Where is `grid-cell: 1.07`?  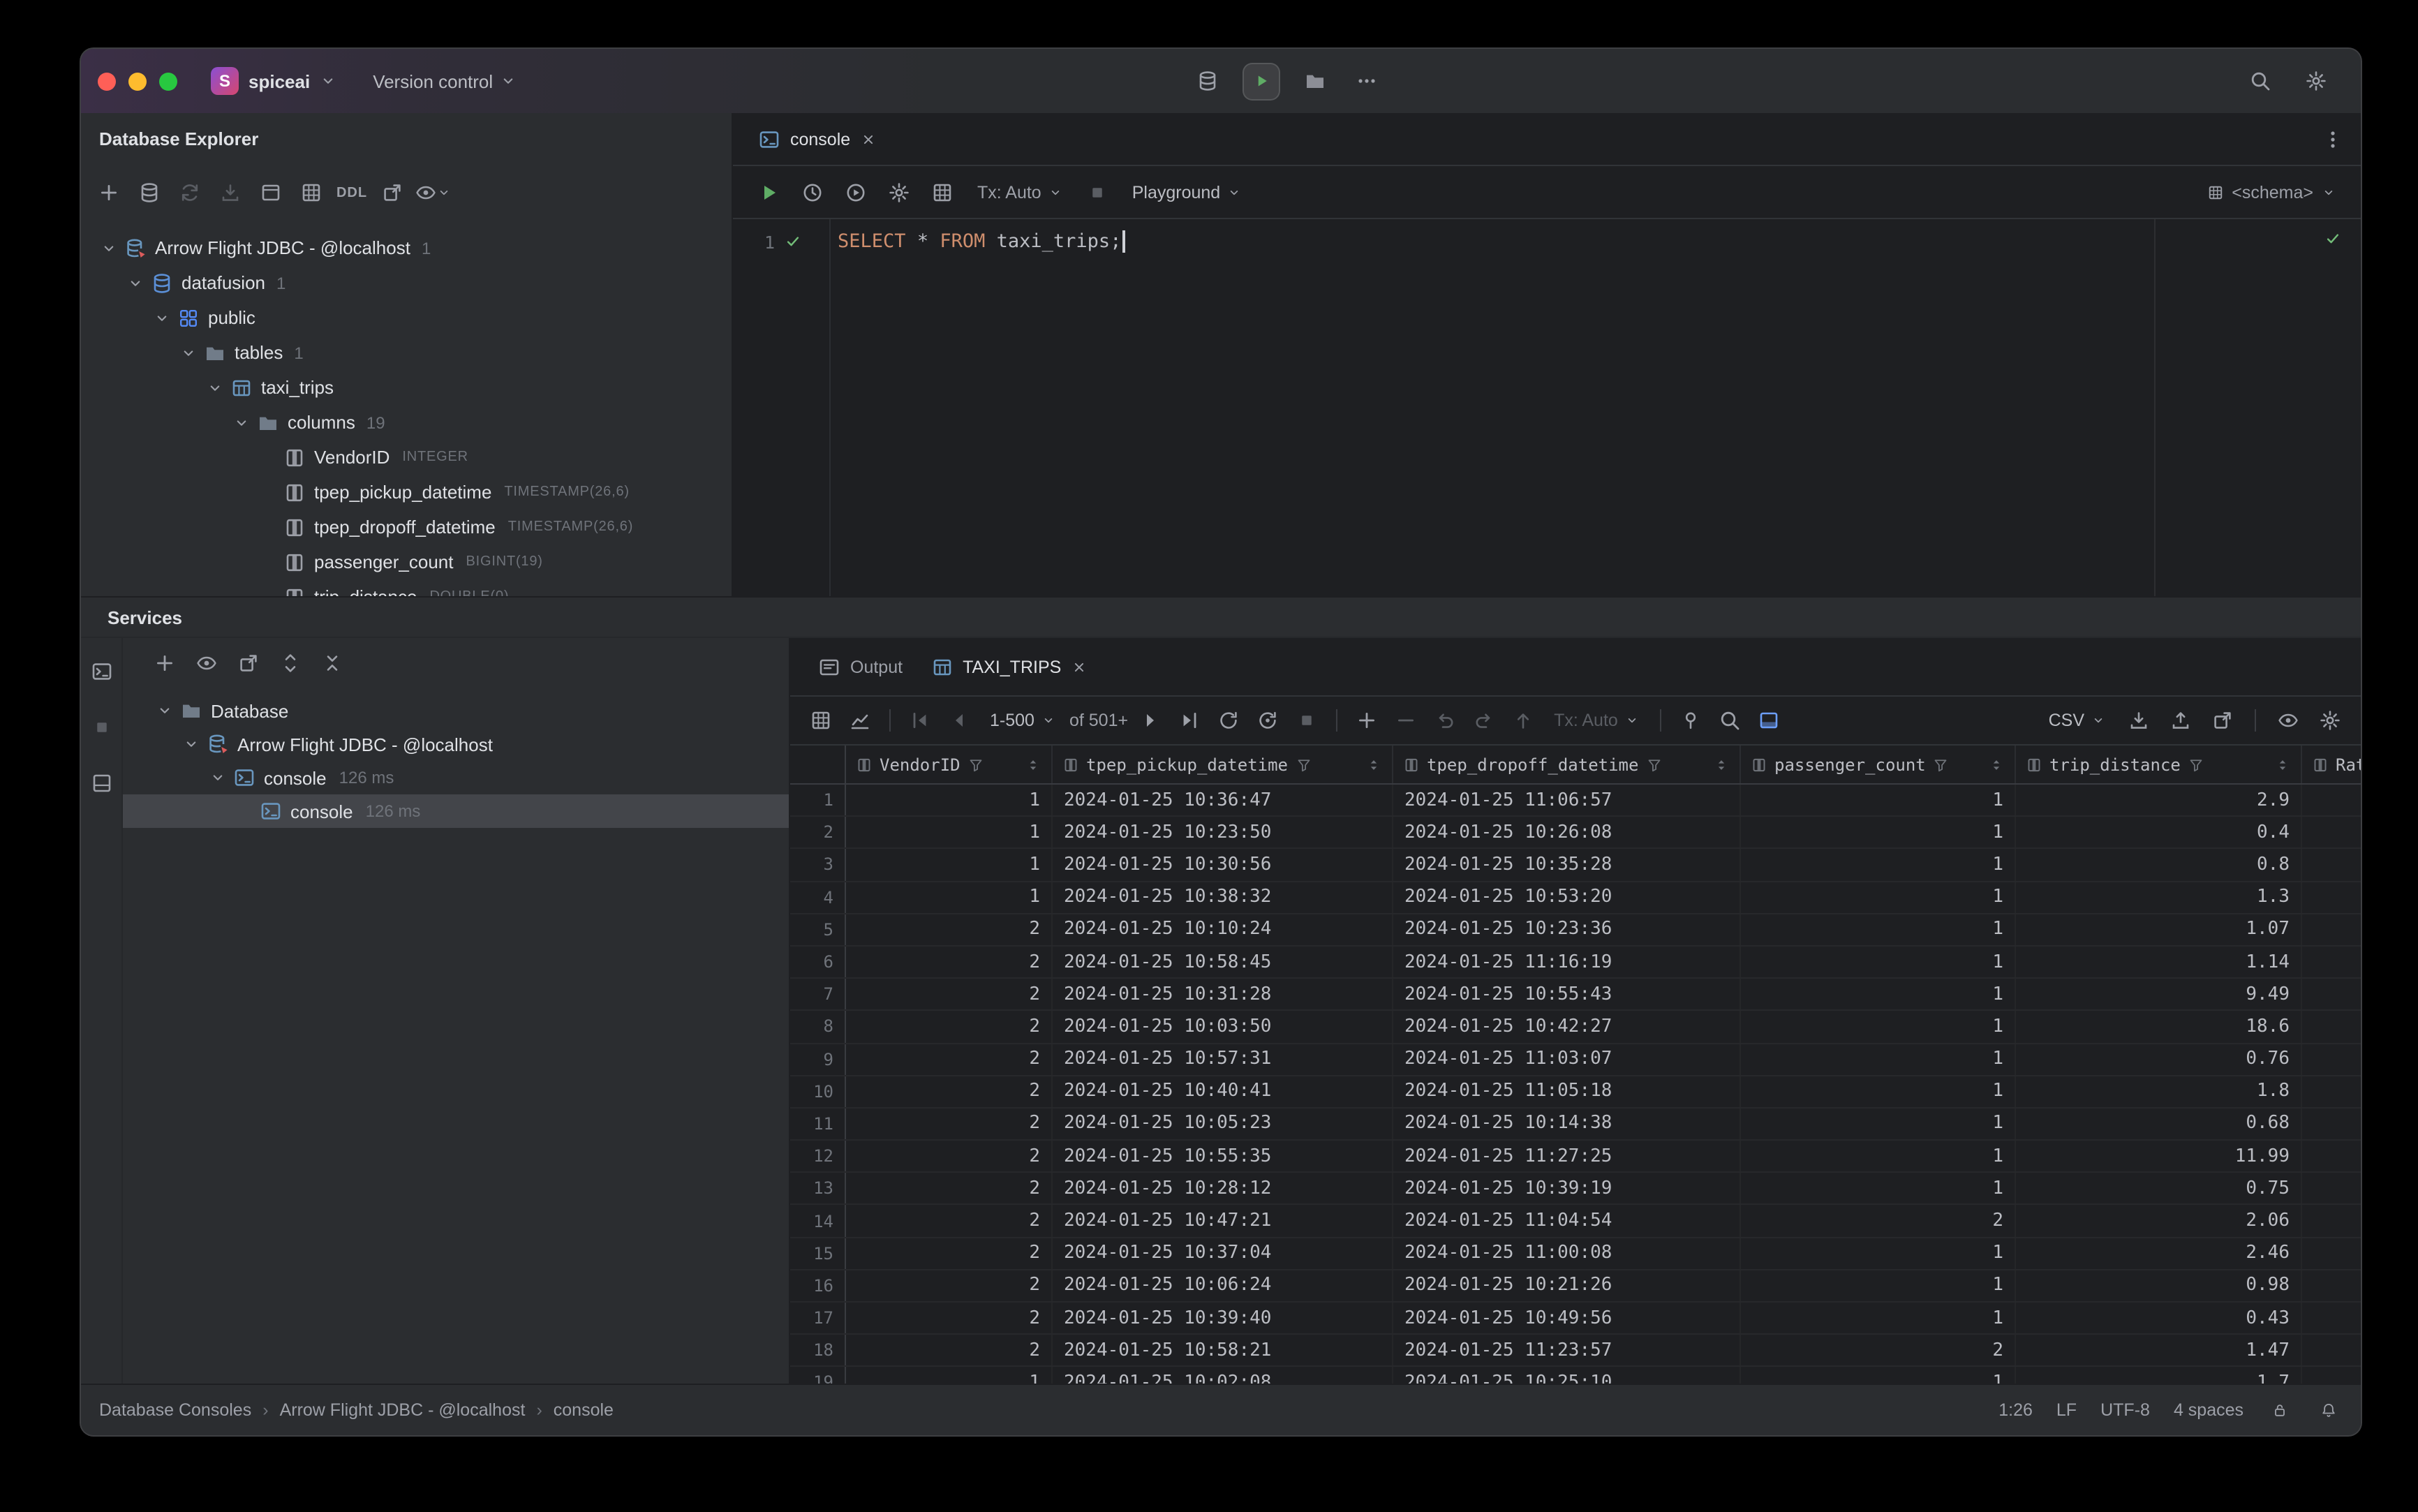
grid-cell: 1.07 is located at coordinates (2159, 929).